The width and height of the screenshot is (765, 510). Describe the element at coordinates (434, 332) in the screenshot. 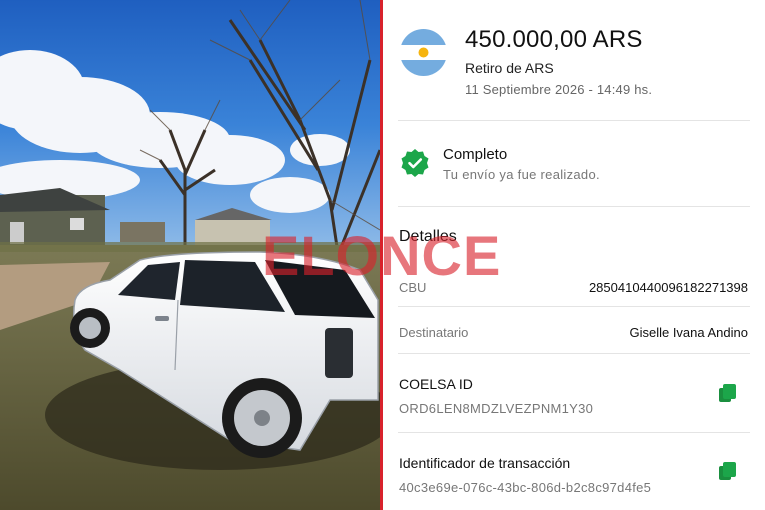

I see `recipient-label: Destinatario` at that location.